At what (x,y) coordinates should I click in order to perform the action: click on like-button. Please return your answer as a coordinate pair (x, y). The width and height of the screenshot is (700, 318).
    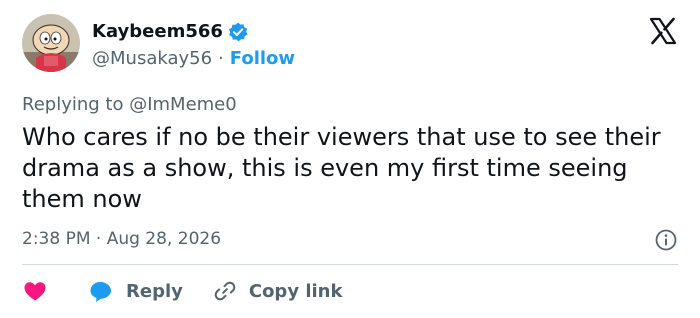
    Looking at the image, I should click on (35, 291).